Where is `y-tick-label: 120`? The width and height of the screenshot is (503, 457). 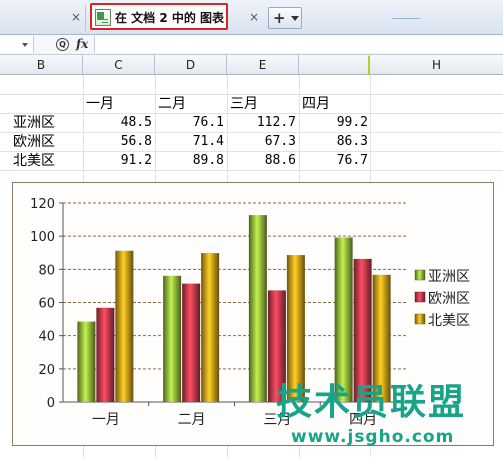
y-tick-label: 120 is located at coordinates (42, 204).